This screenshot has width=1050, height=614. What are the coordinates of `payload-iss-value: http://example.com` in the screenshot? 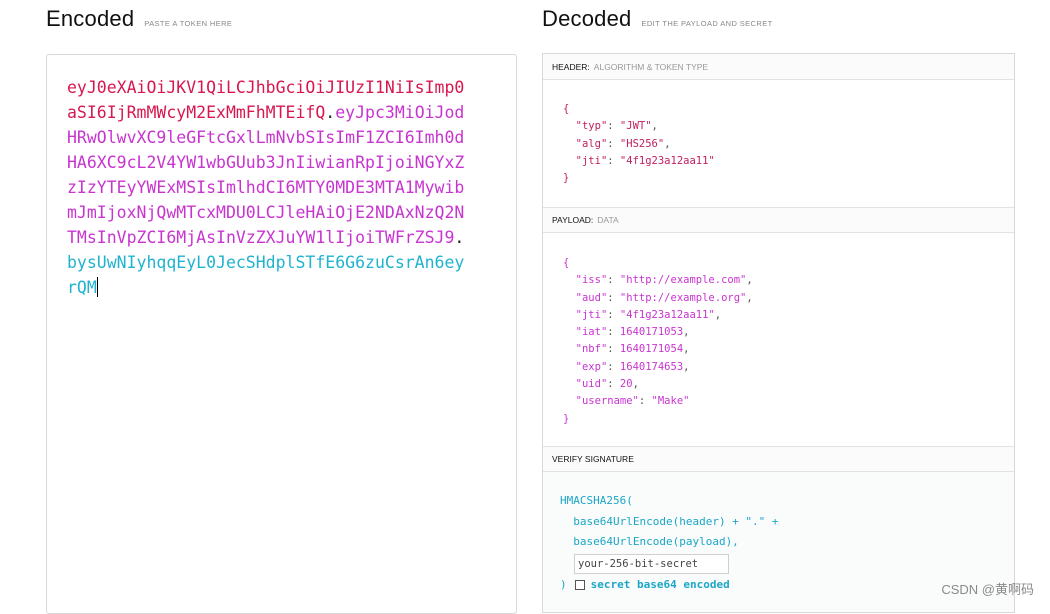 It's located at (683, 280).